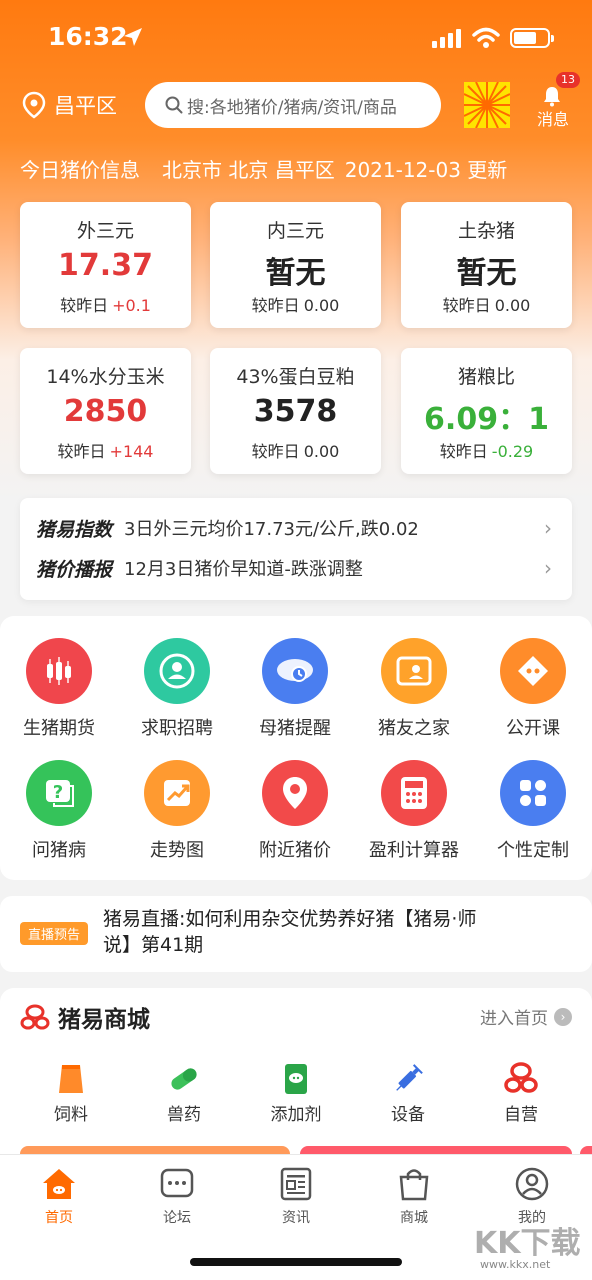  Describe the element at coordinates (290, 932) in the screenshot. I see `live-preview-title: 猪易直播:如何利用杂交优势养好猪【猪易·师说】第41期` at that location.